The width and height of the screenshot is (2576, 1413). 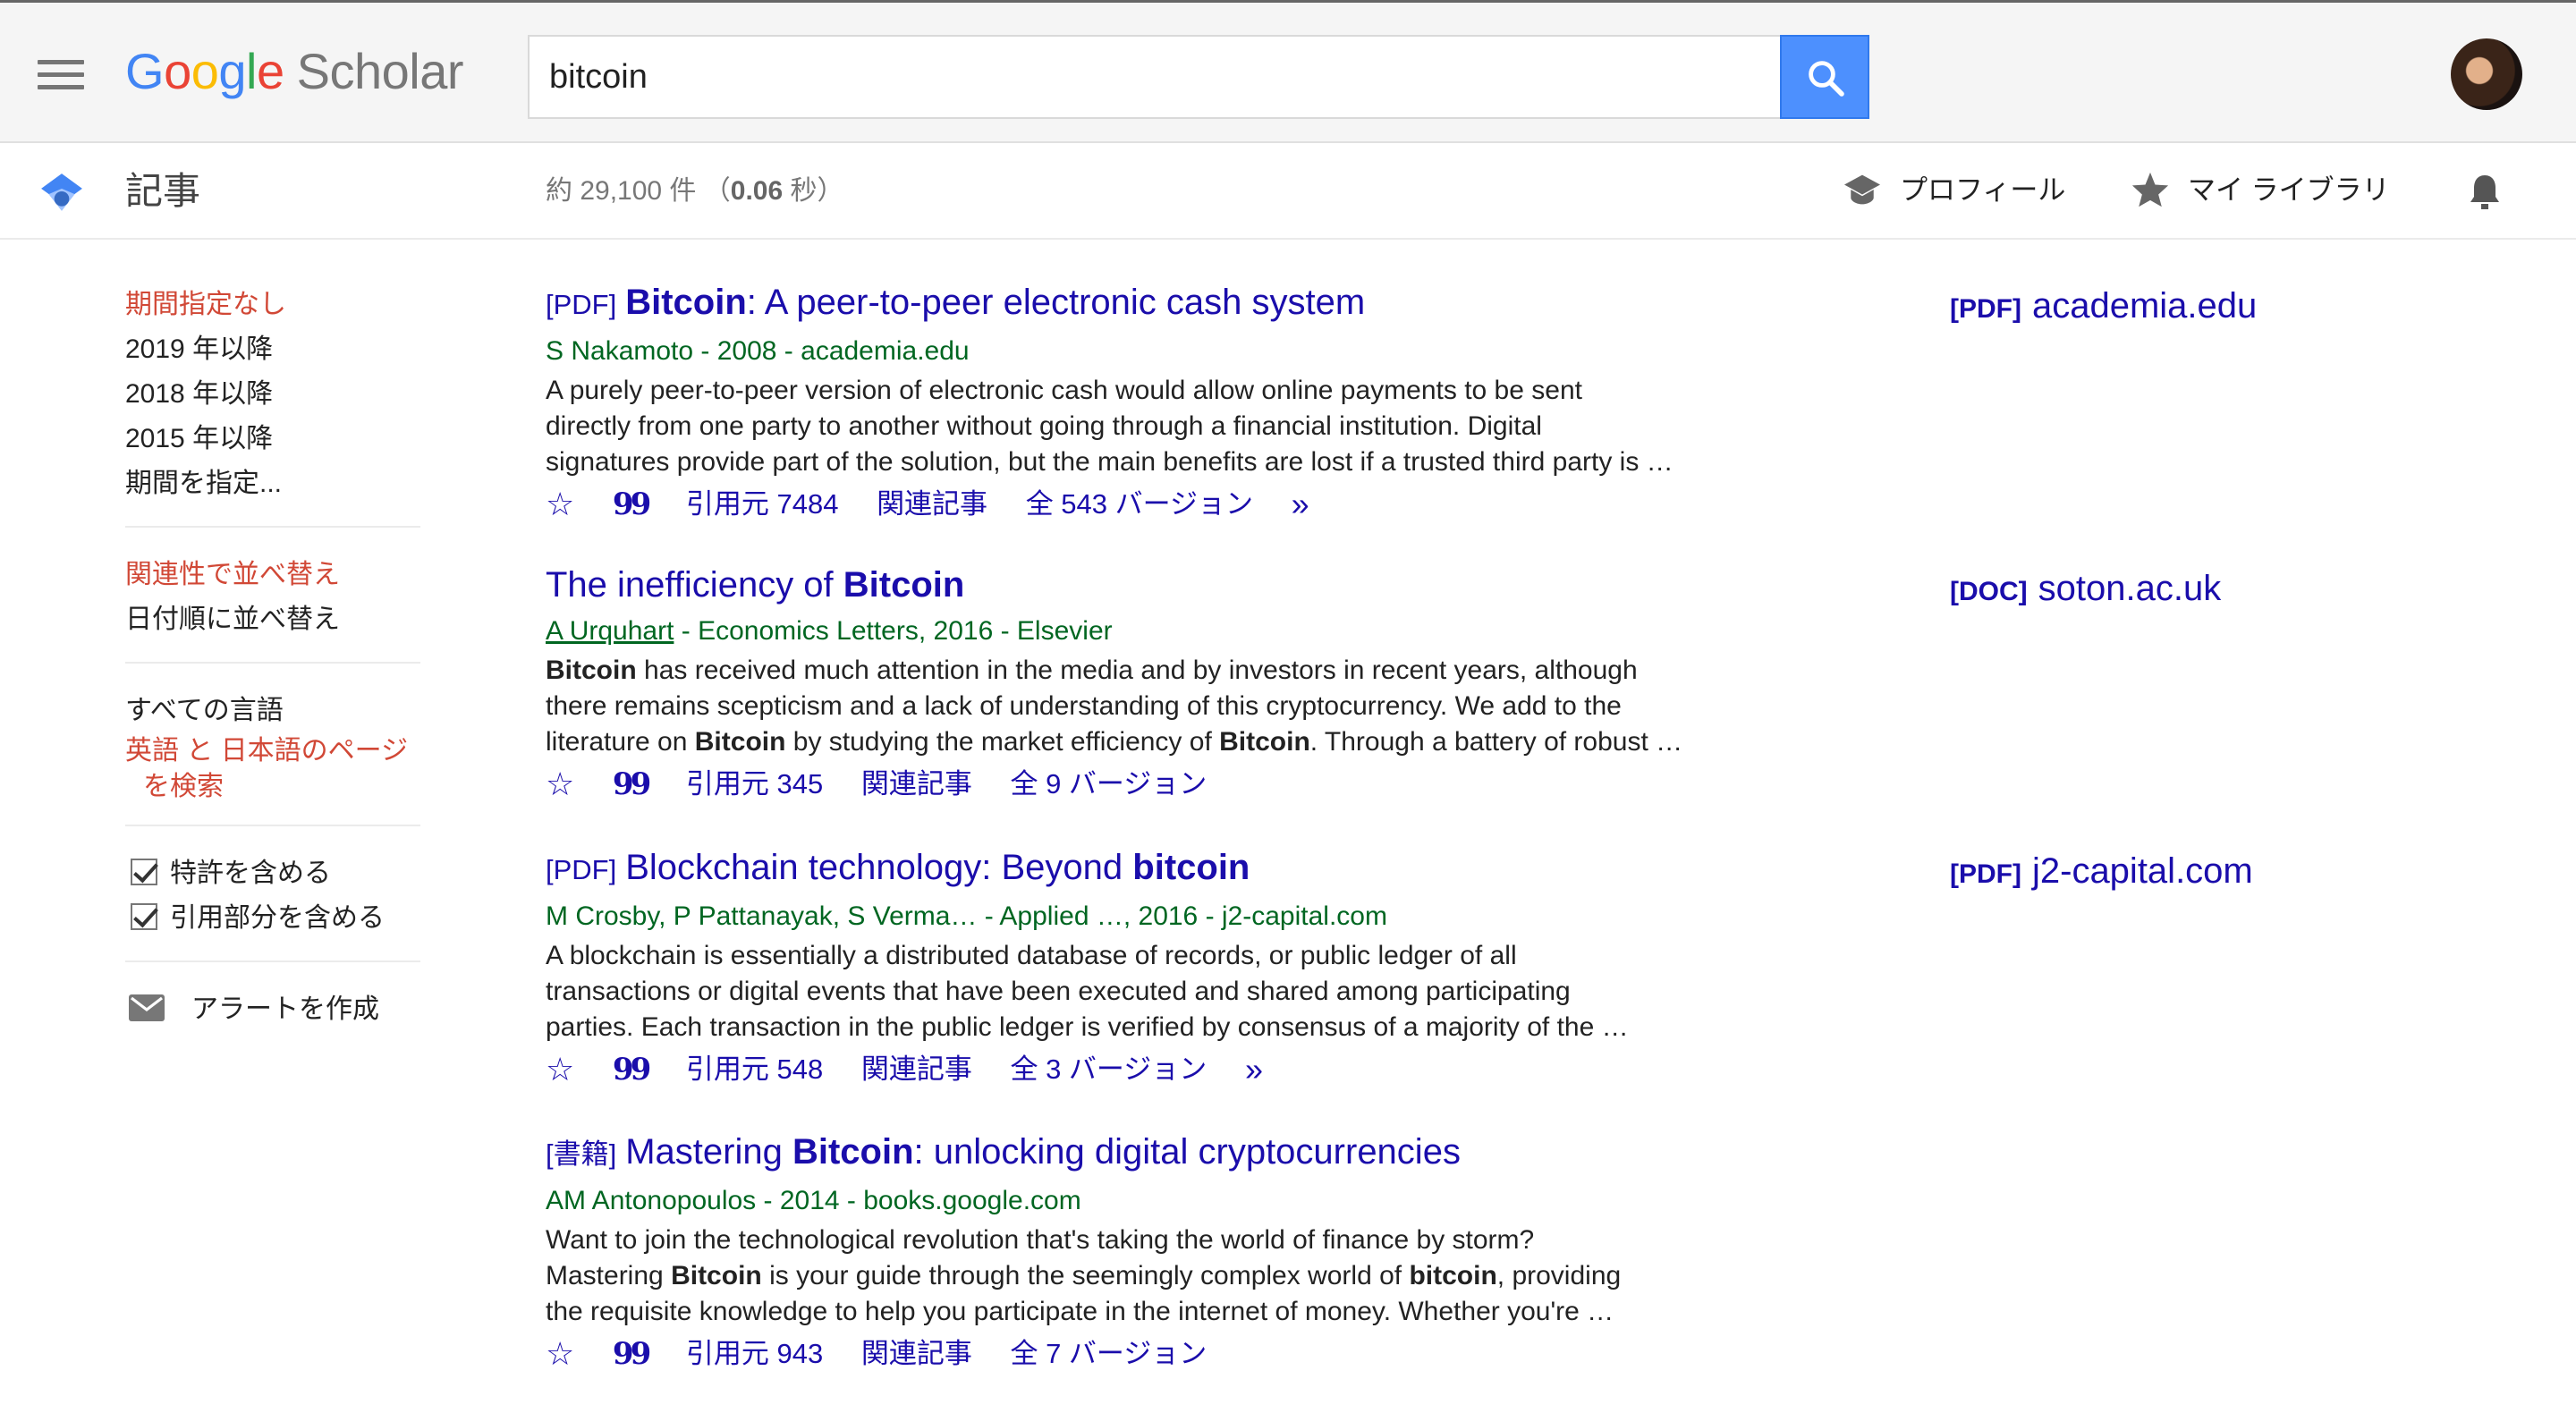 What do you see at coordinates (1108, 1069) in the screenshot?
I see `all-versions-link: 全 3 バージョン` at bounding box center [1108, 1069].